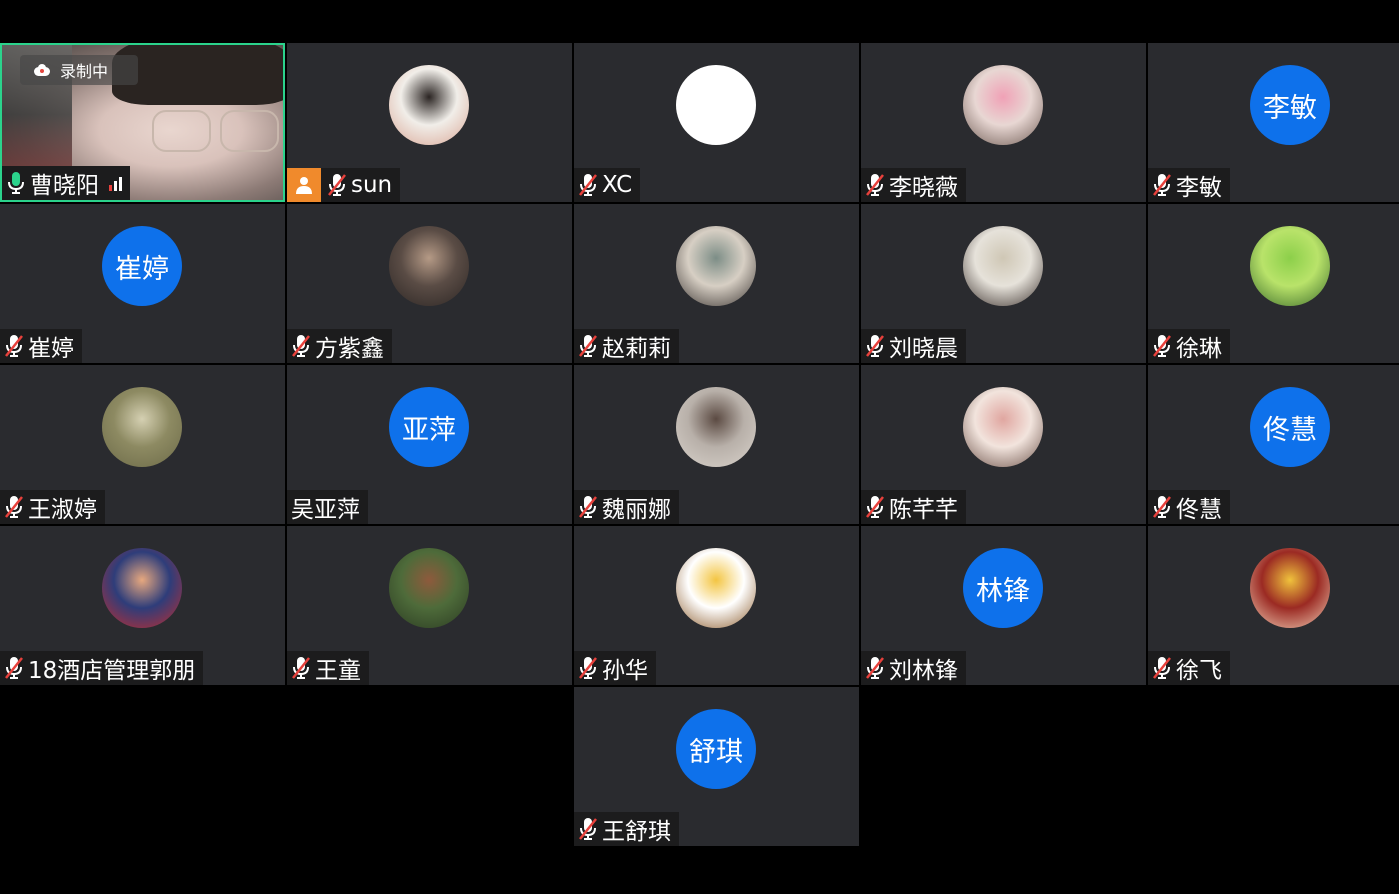 This screenshot has height=894, width=1399. I want to click on microphone-on-icon, so click(16, 183).